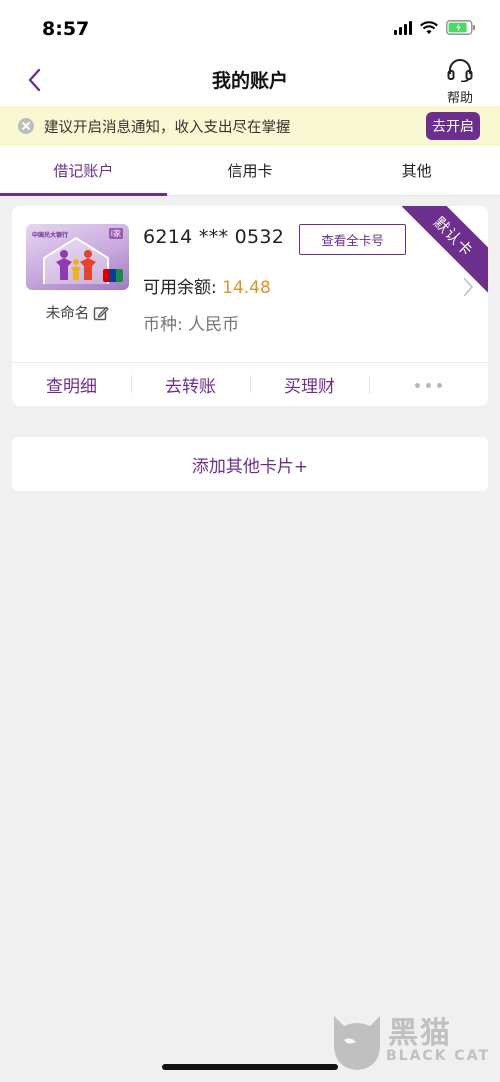 The image size is (500, 1082). I want to click on page-title: 我的账户, so click(249, 81).